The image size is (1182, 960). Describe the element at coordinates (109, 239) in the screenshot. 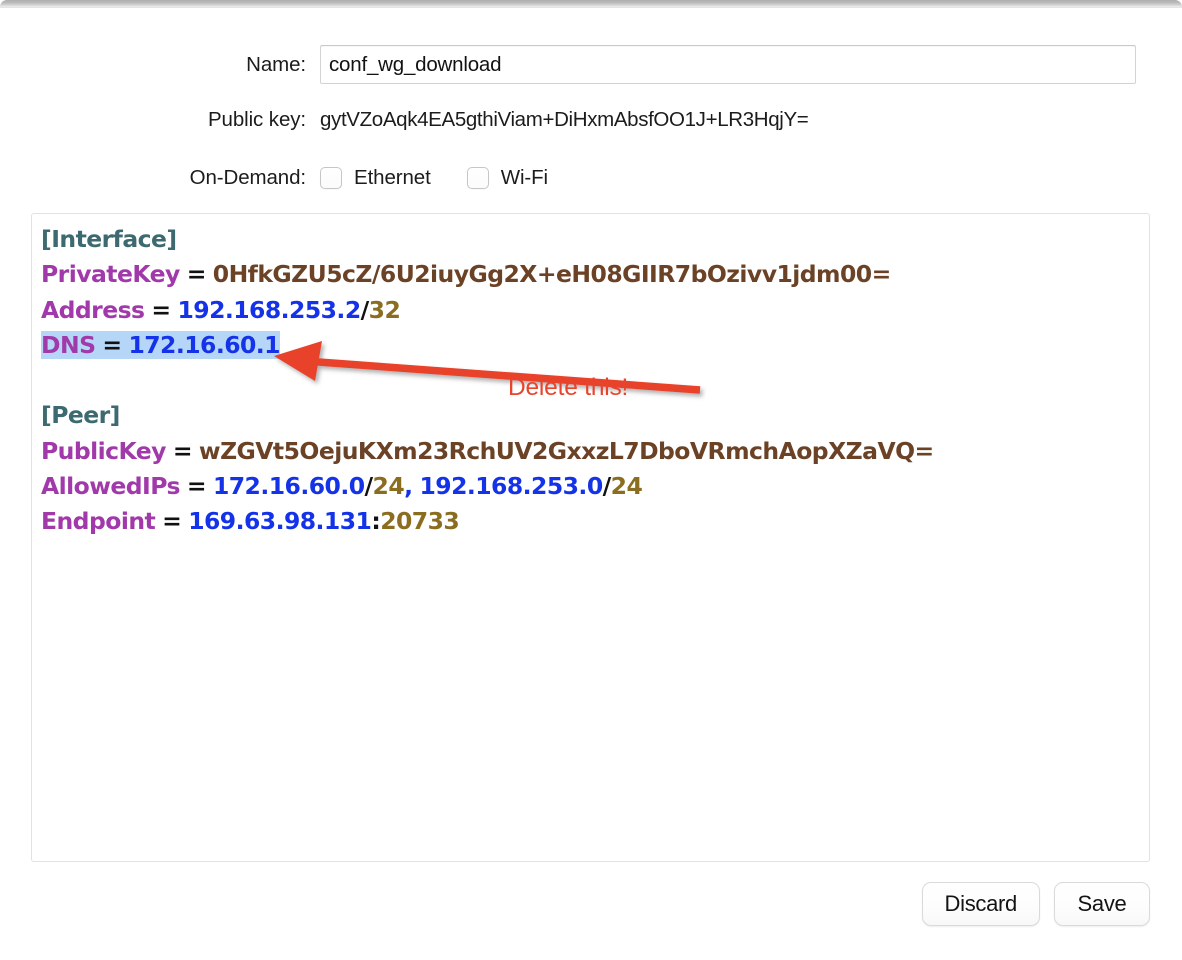

I see `config-section-interface: [Interface]` at that location.